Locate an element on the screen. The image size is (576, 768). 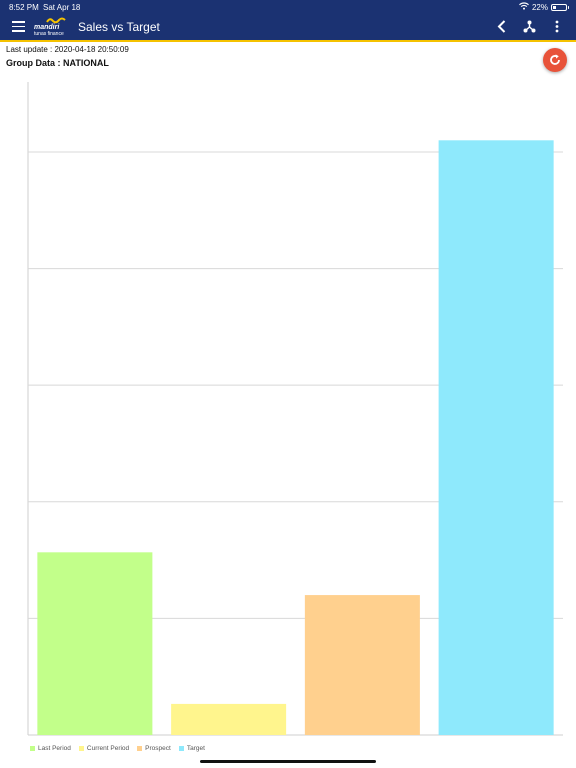
legend-item: Last Period is located at coordinates (50, 748).